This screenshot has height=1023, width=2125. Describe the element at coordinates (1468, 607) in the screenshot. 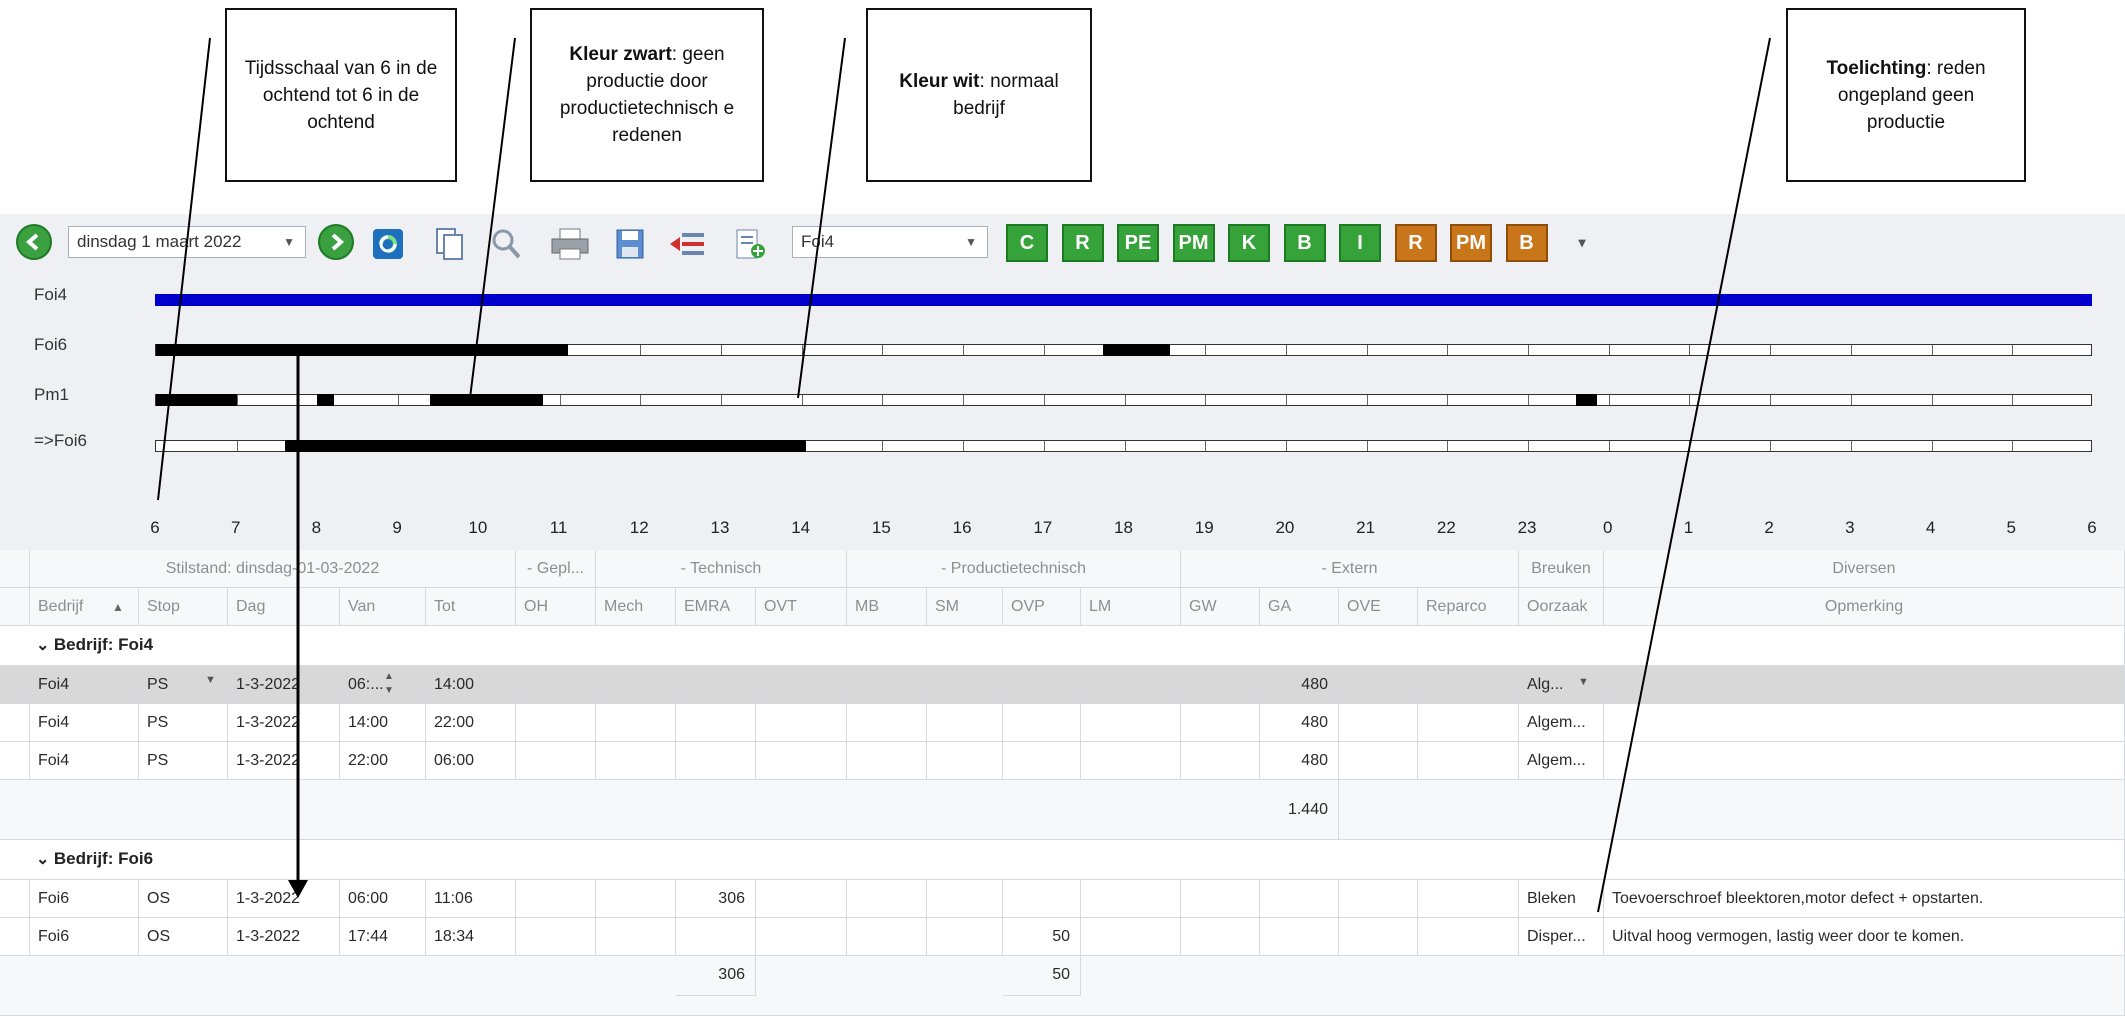

I see `column-header-reparco: Reparco` at that location.